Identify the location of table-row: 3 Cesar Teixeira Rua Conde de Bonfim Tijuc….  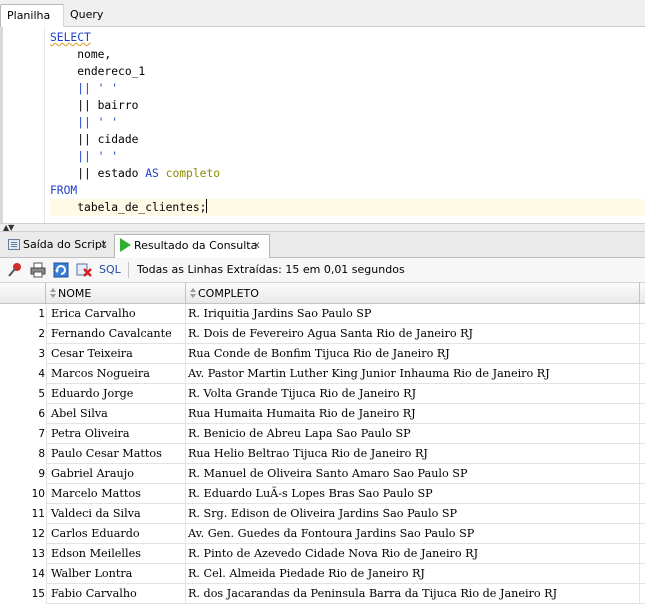
(322, 354).